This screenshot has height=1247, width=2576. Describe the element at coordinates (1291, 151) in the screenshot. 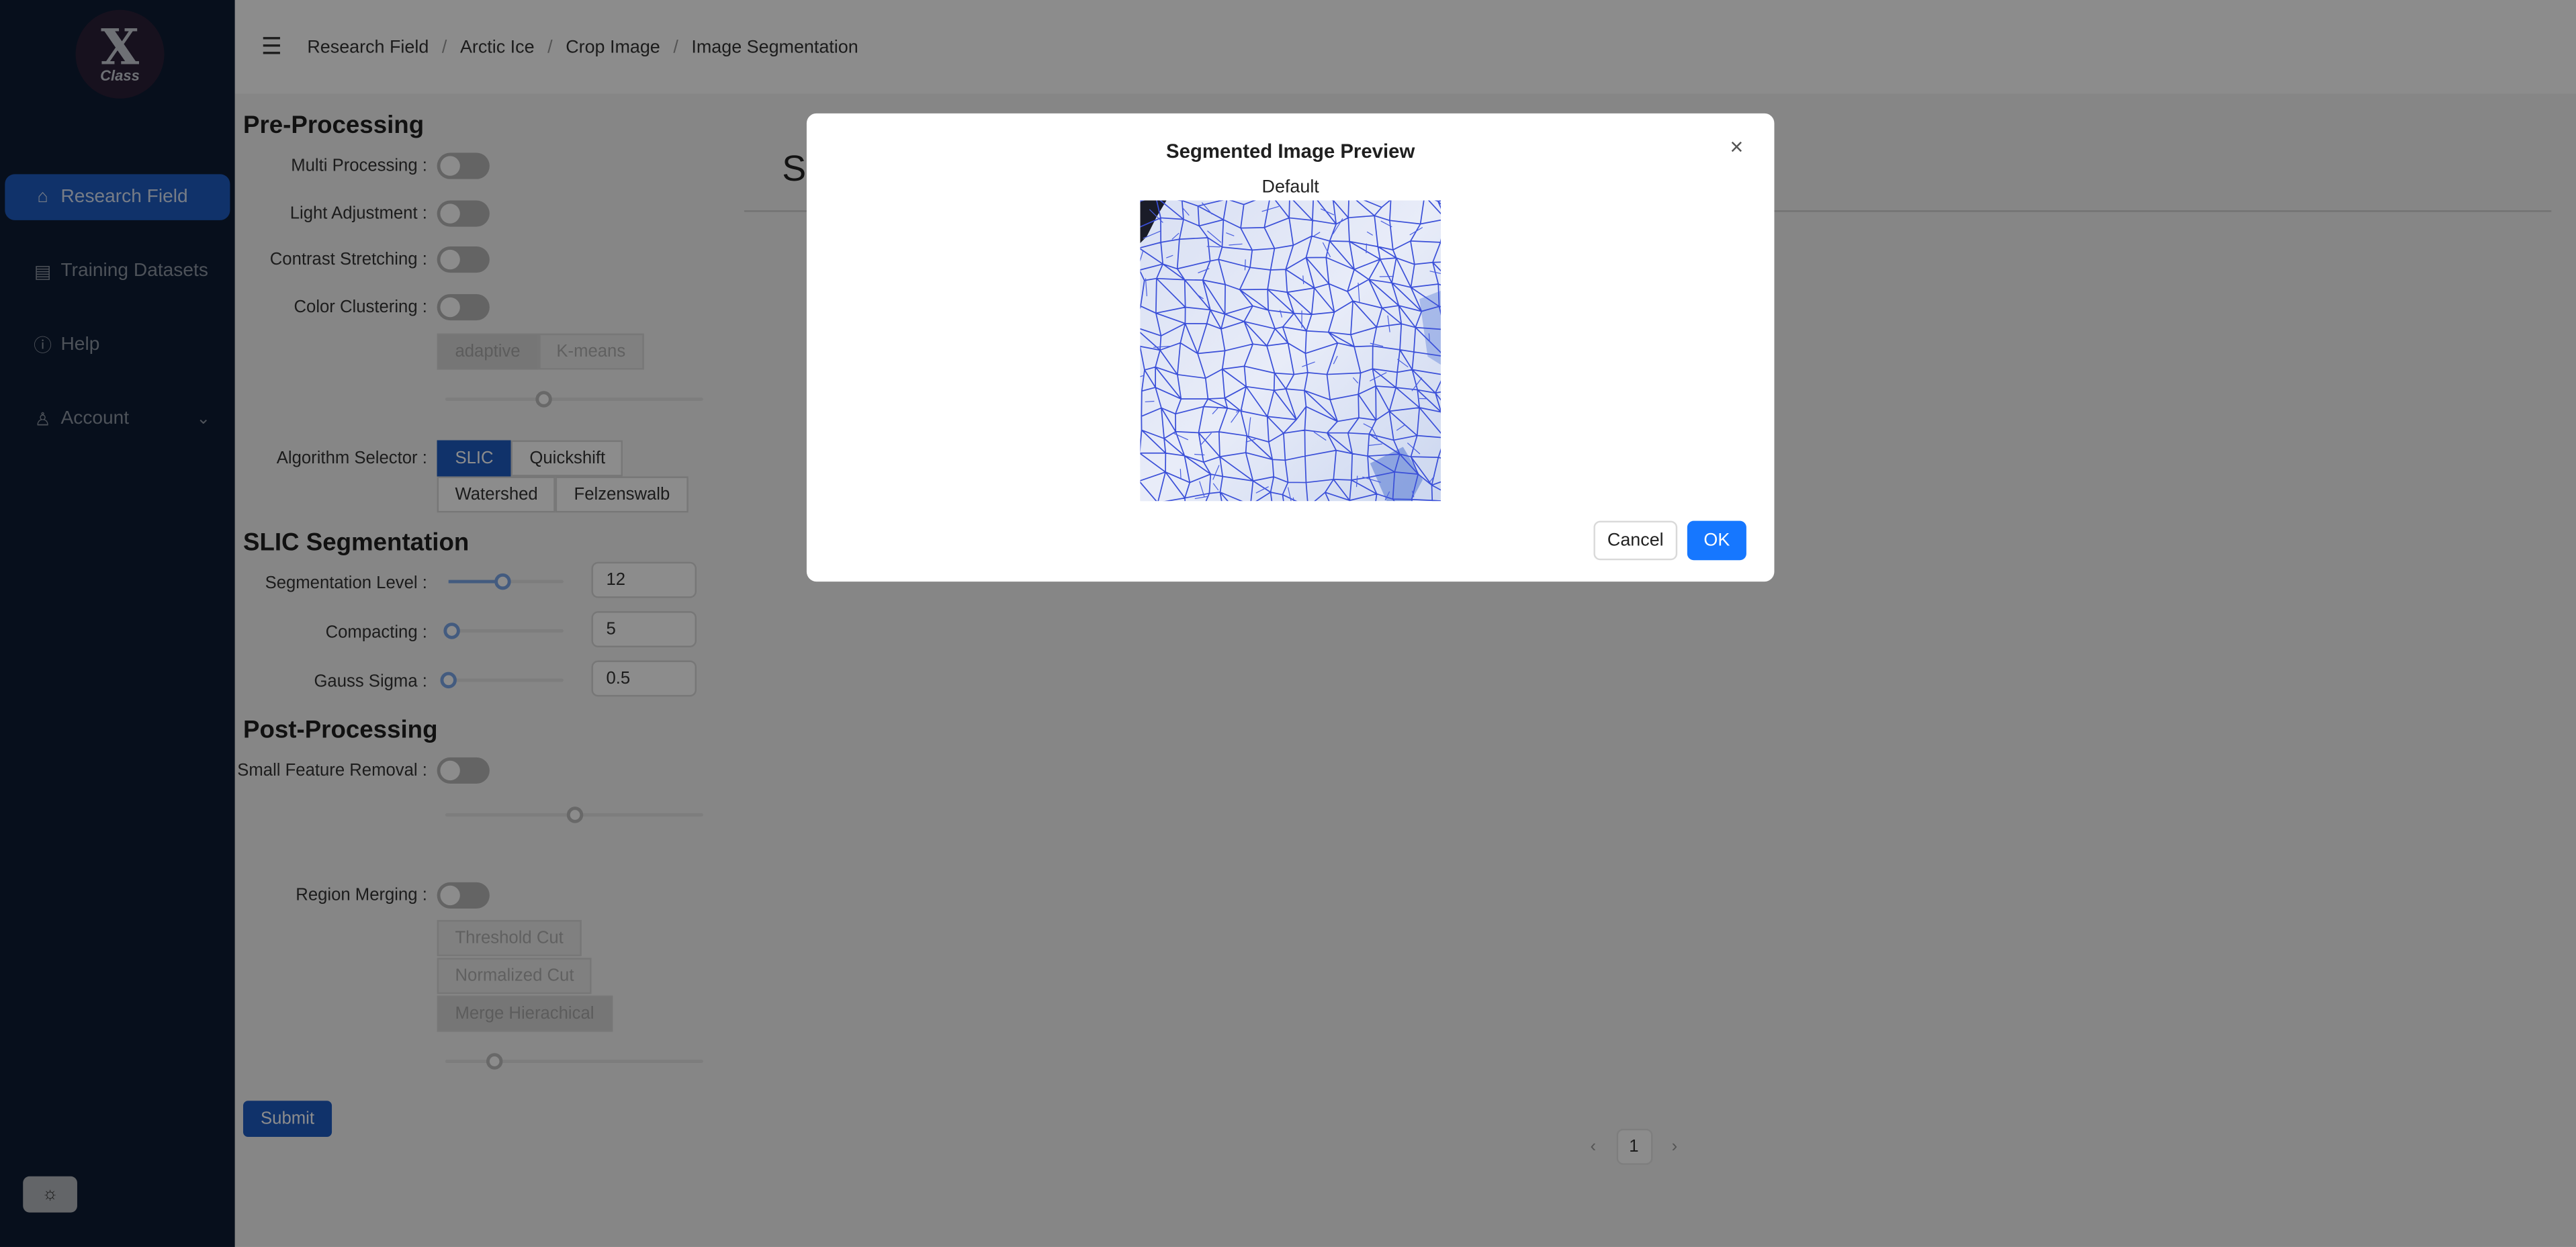

I see `modal-title: Segmented Image Preview` at that location.